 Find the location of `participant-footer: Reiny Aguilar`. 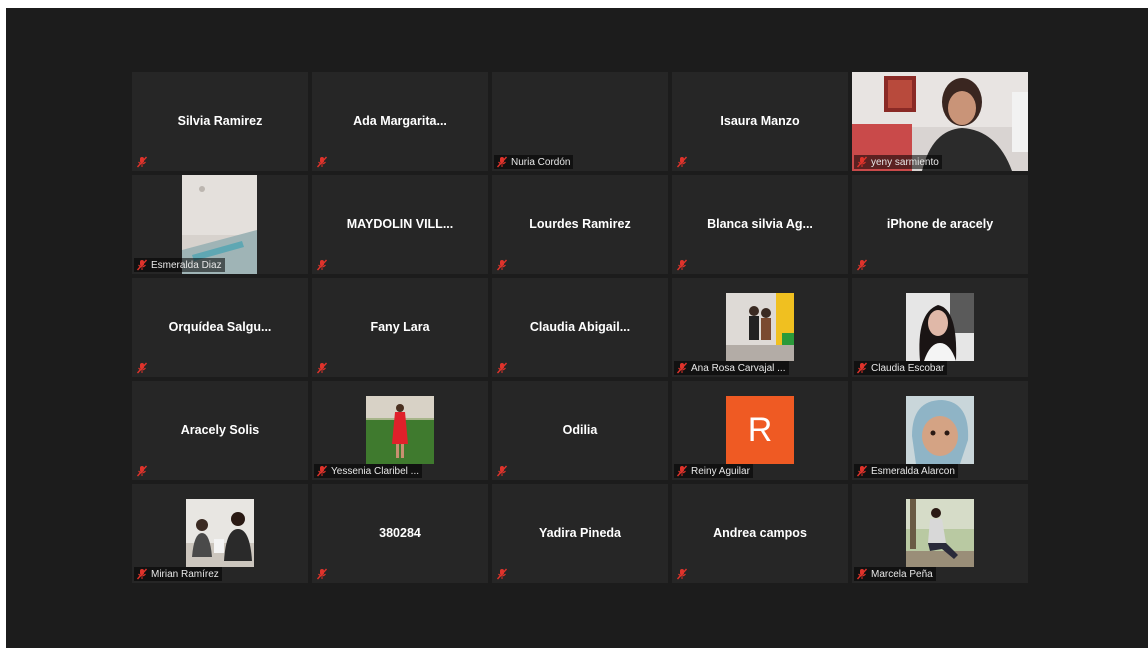

participant-footer: Reiny Aguilar is located at coordinates (713, 471).